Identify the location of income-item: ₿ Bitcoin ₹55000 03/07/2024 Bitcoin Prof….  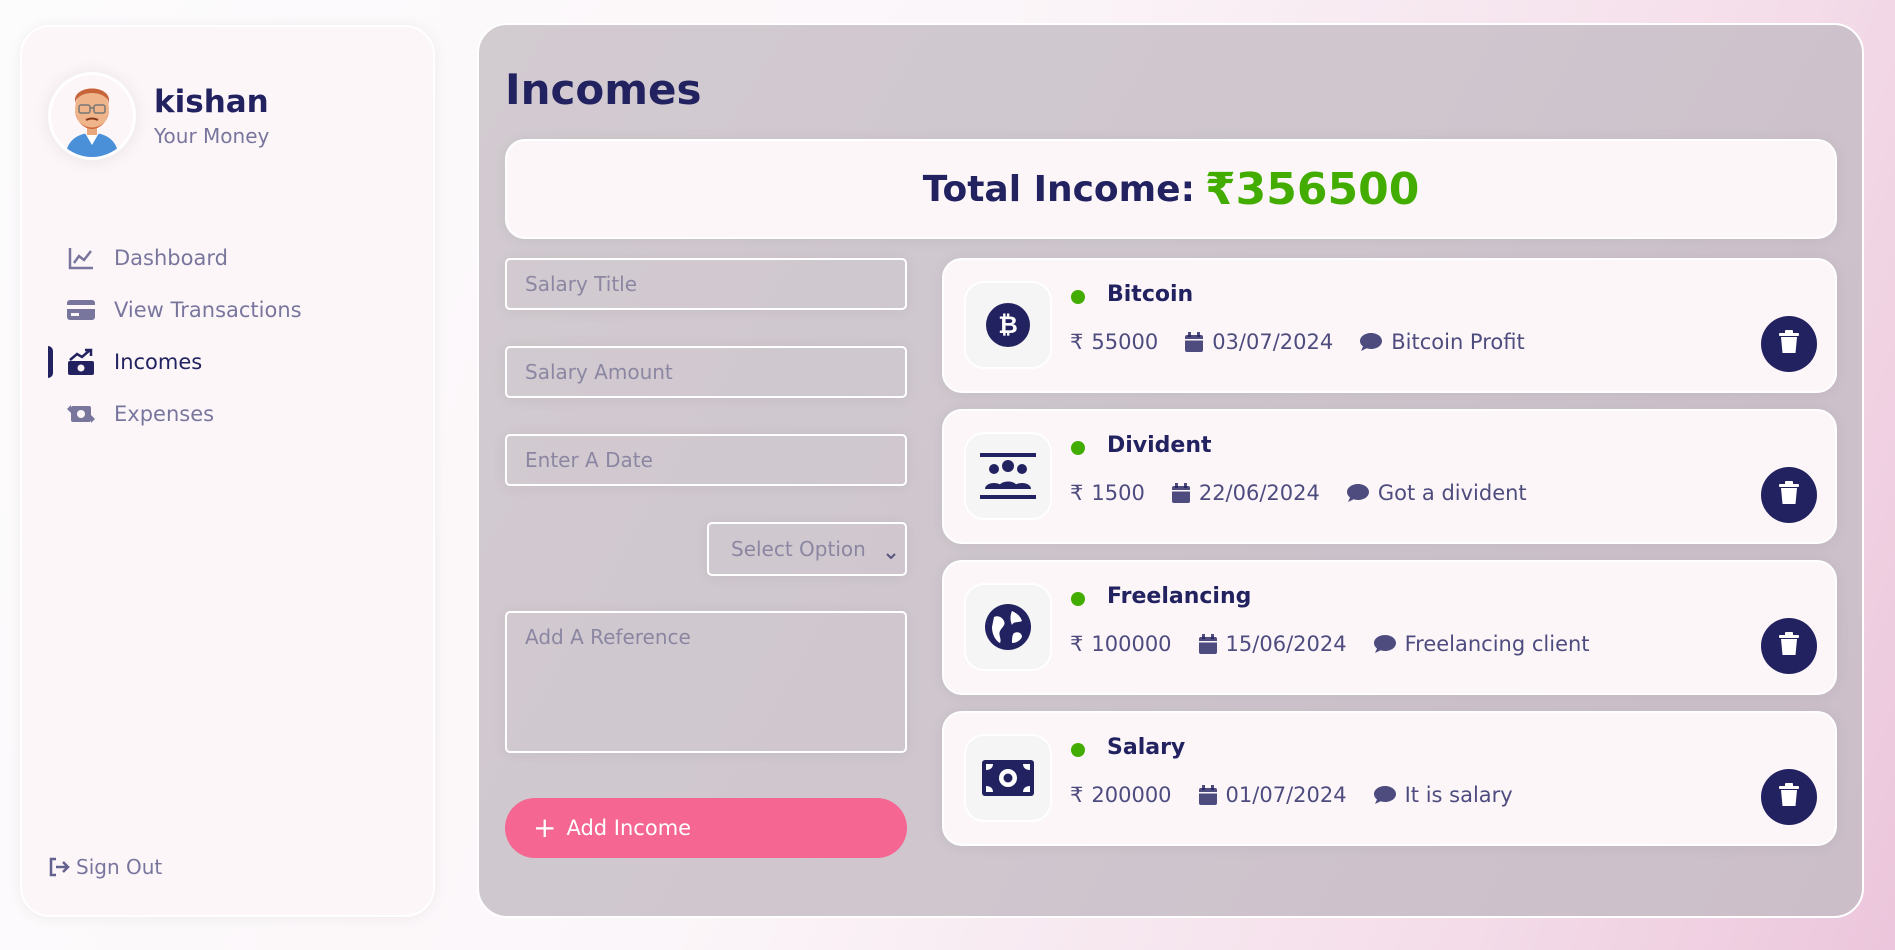
(1389, 325).